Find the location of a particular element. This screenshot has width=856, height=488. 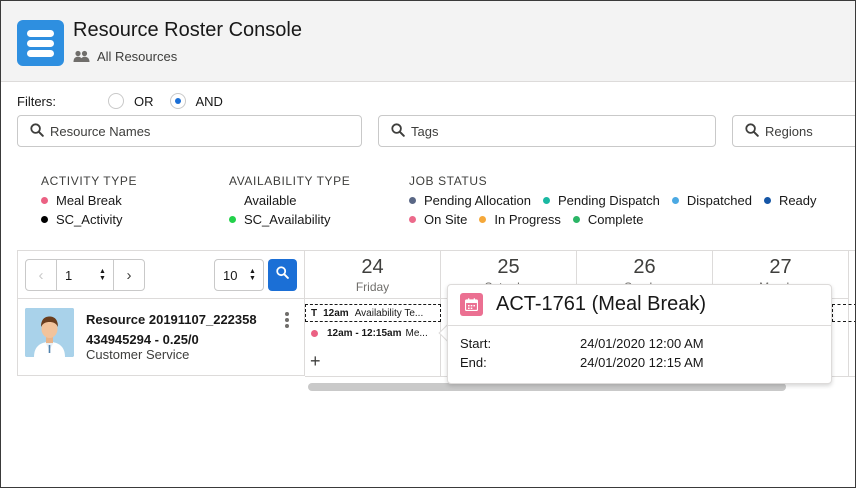

radio-and is located at coordinates (177, 101).